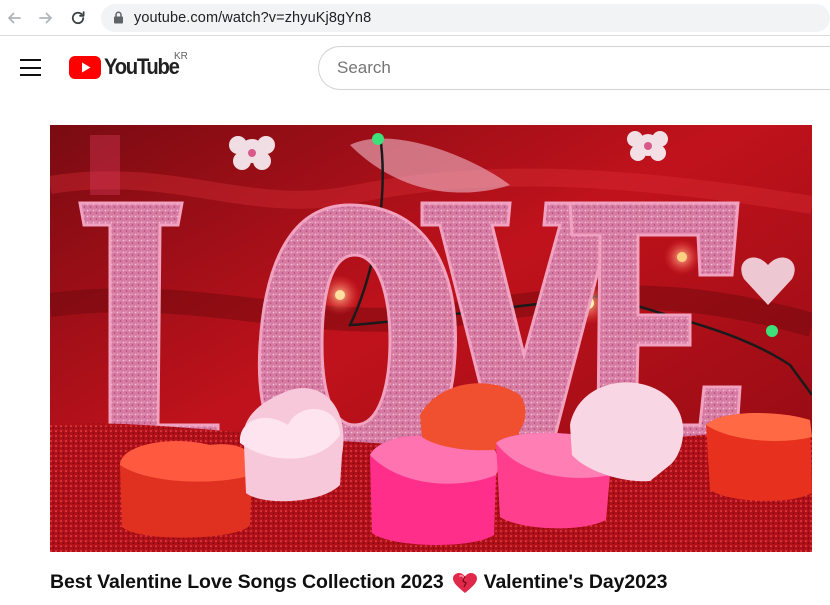 The width and height of the screenshot is (830, 605). What do you see at coordinates (78, 18) in the screenshot?
I see `reload-icon` at bounding box center [78, 18].